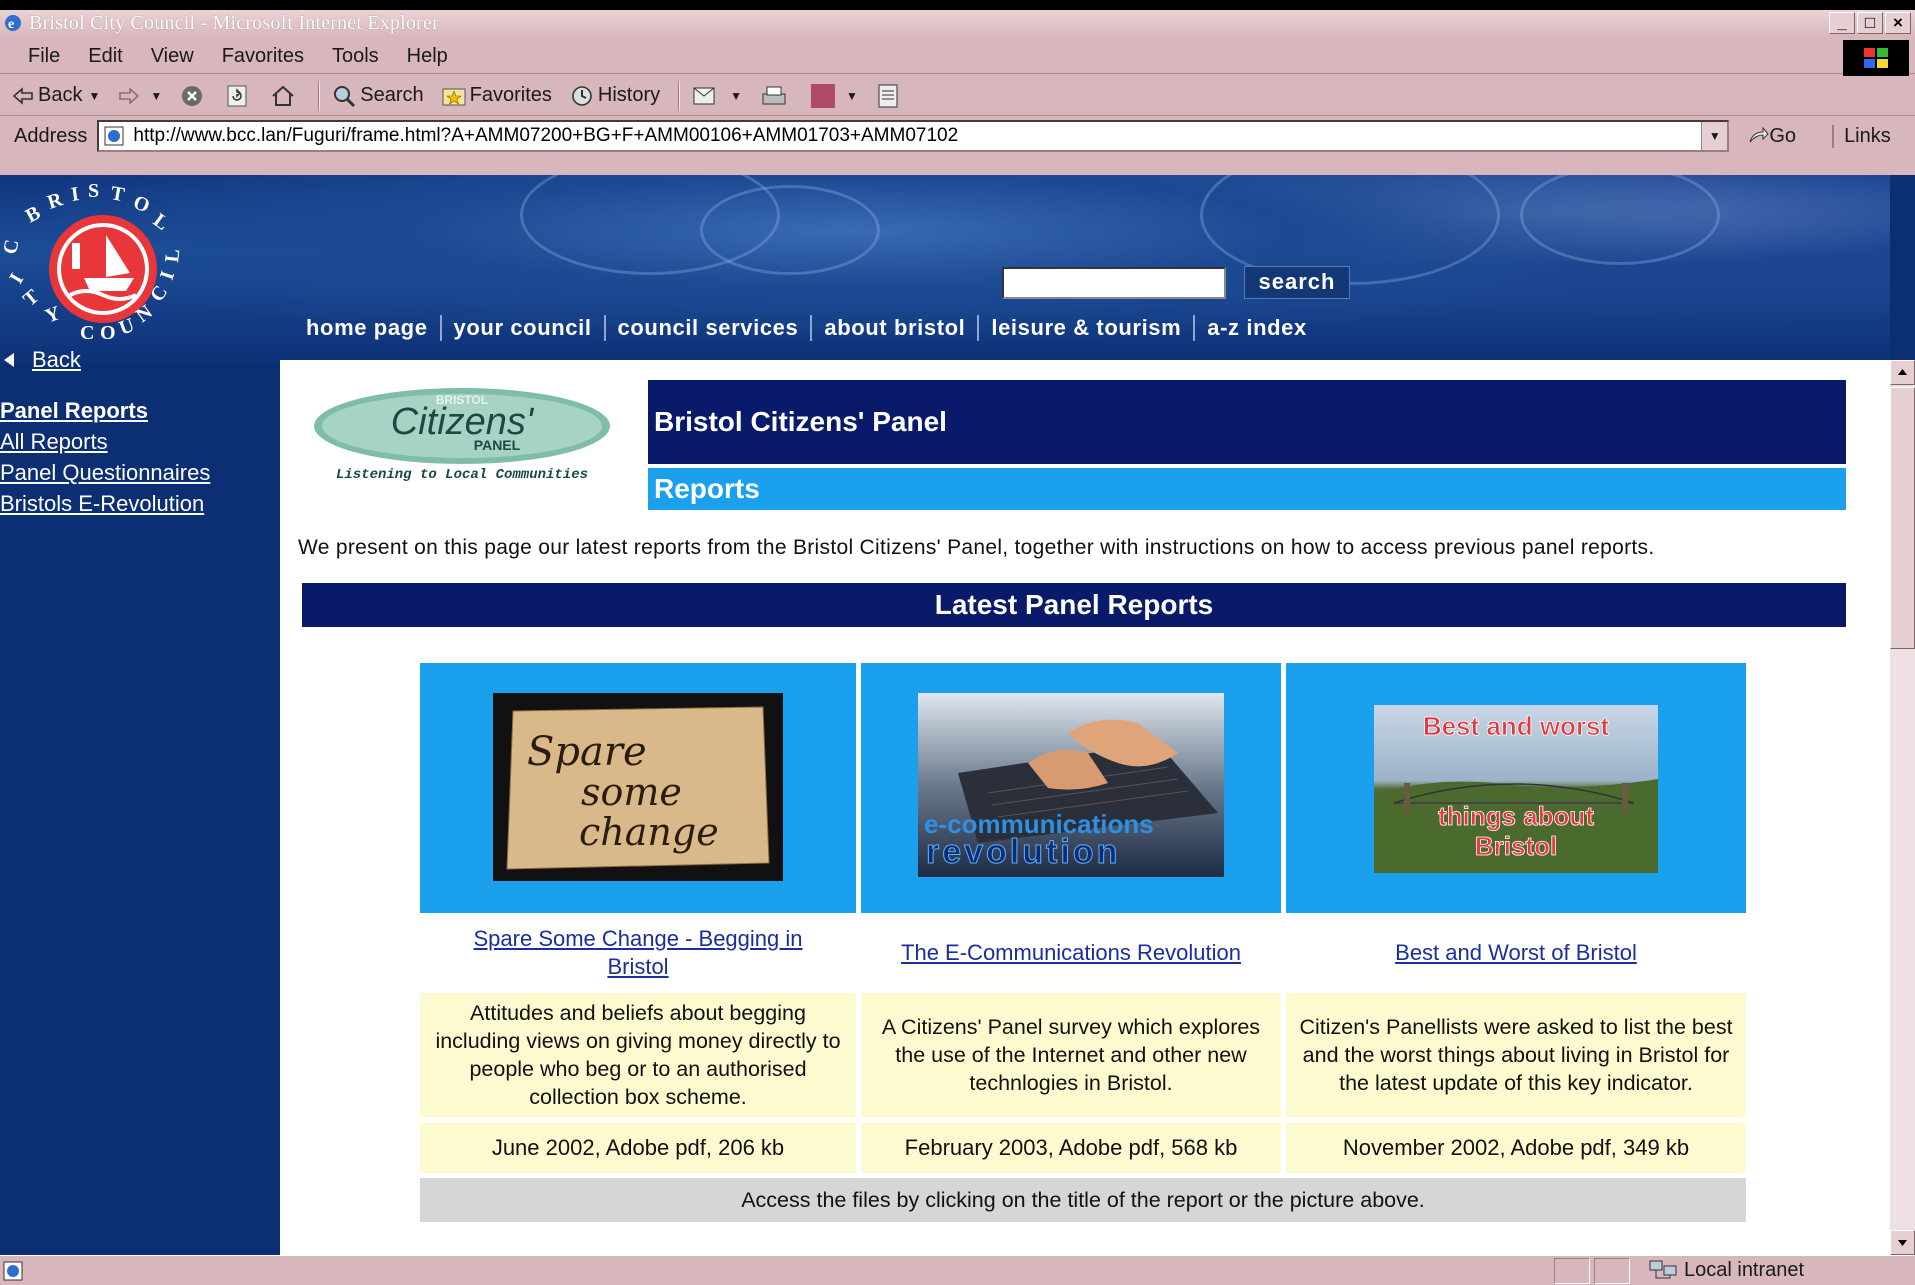 The width and height of the screenshot is (1915, 1285). What do you see at coordinates (172, 56) in the screenshot?
I see `menu-view: View` at bounding box center [172, 56].